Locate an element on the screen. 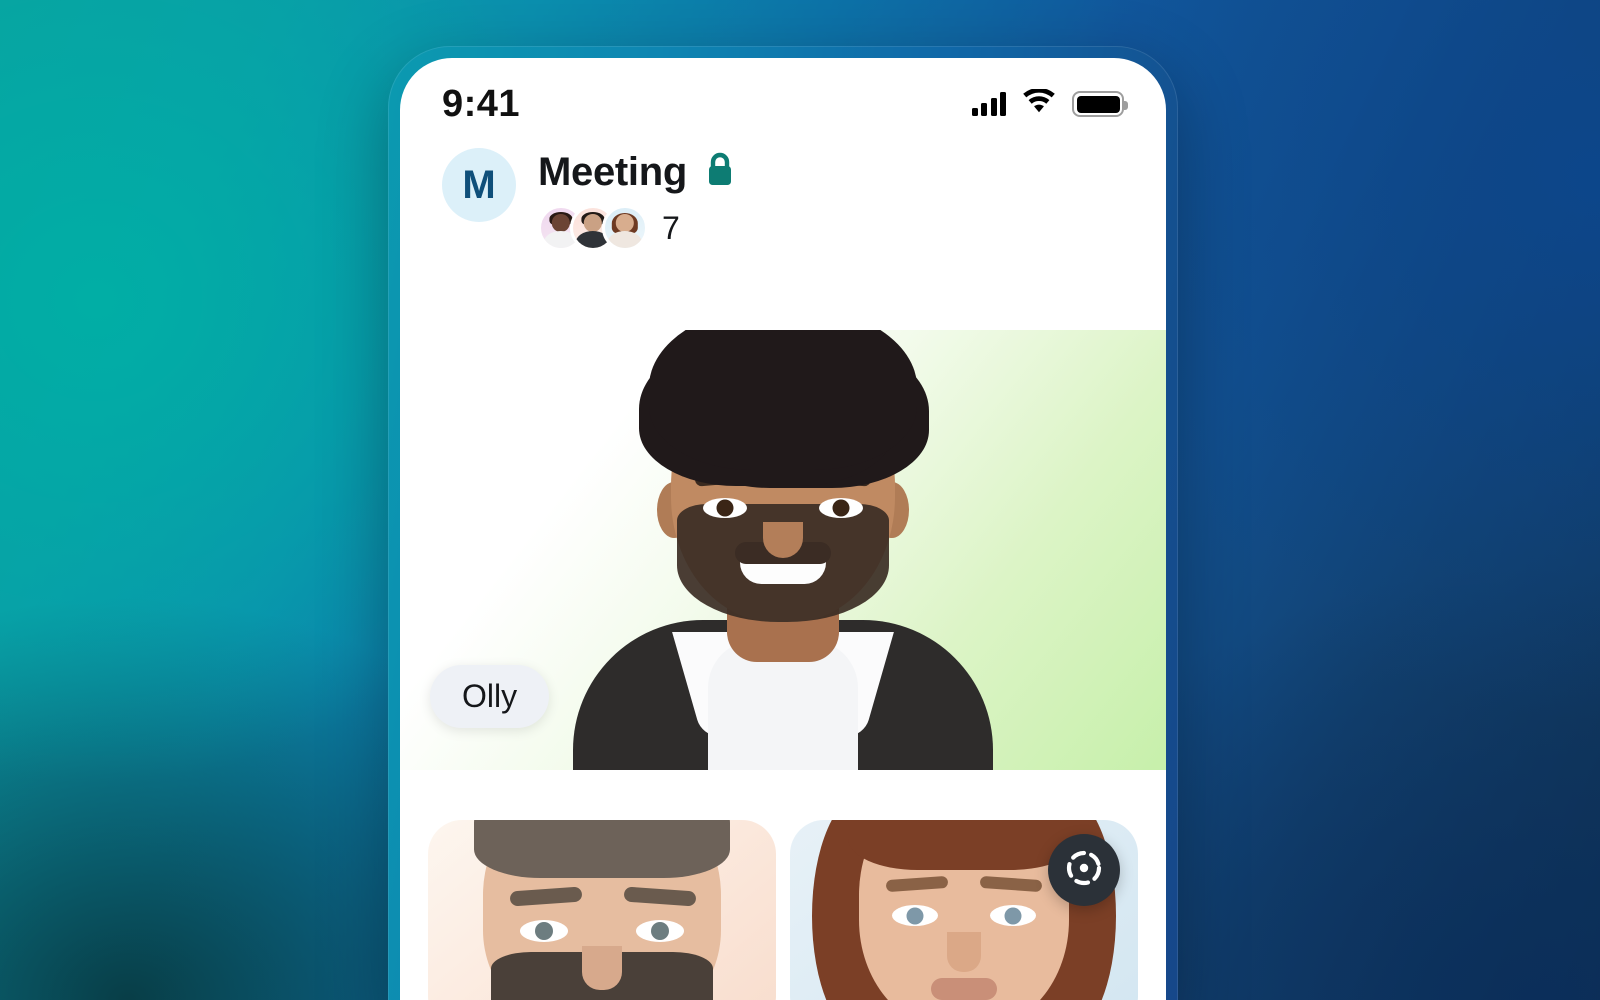  meeting-header-texts: Meeting 7 is located at coordinates (637, 199).